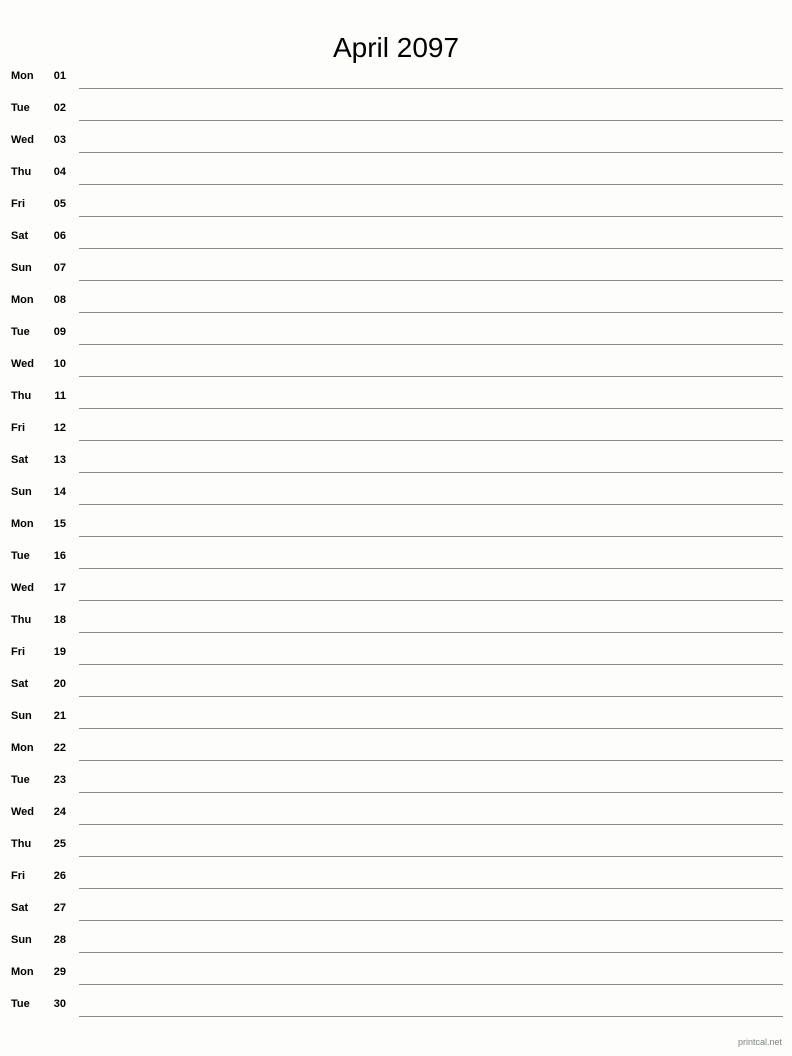  I want to click on day-number-label: 29, so click(59, 972).